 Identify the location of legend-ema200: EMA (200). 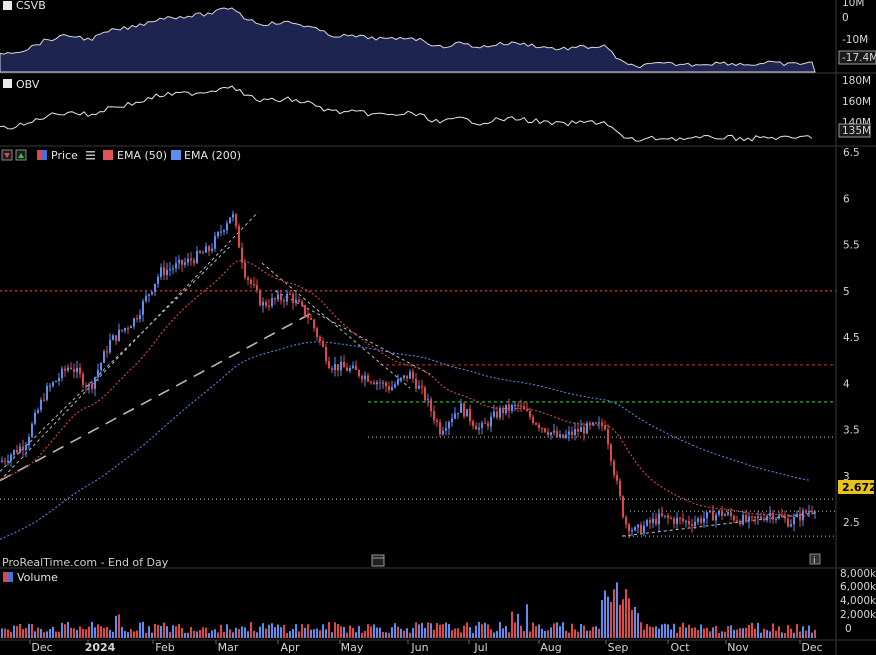
(212, 155).